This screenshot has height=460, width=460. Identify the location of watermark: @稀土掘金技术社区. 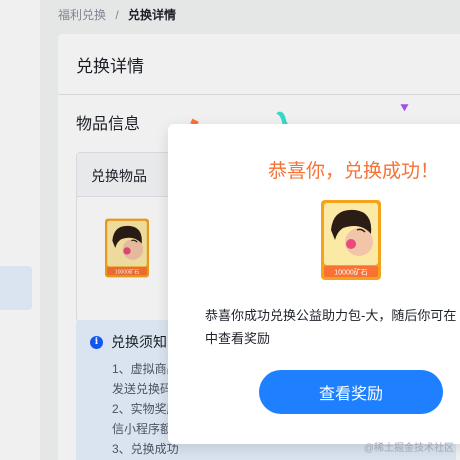
(408, 448).